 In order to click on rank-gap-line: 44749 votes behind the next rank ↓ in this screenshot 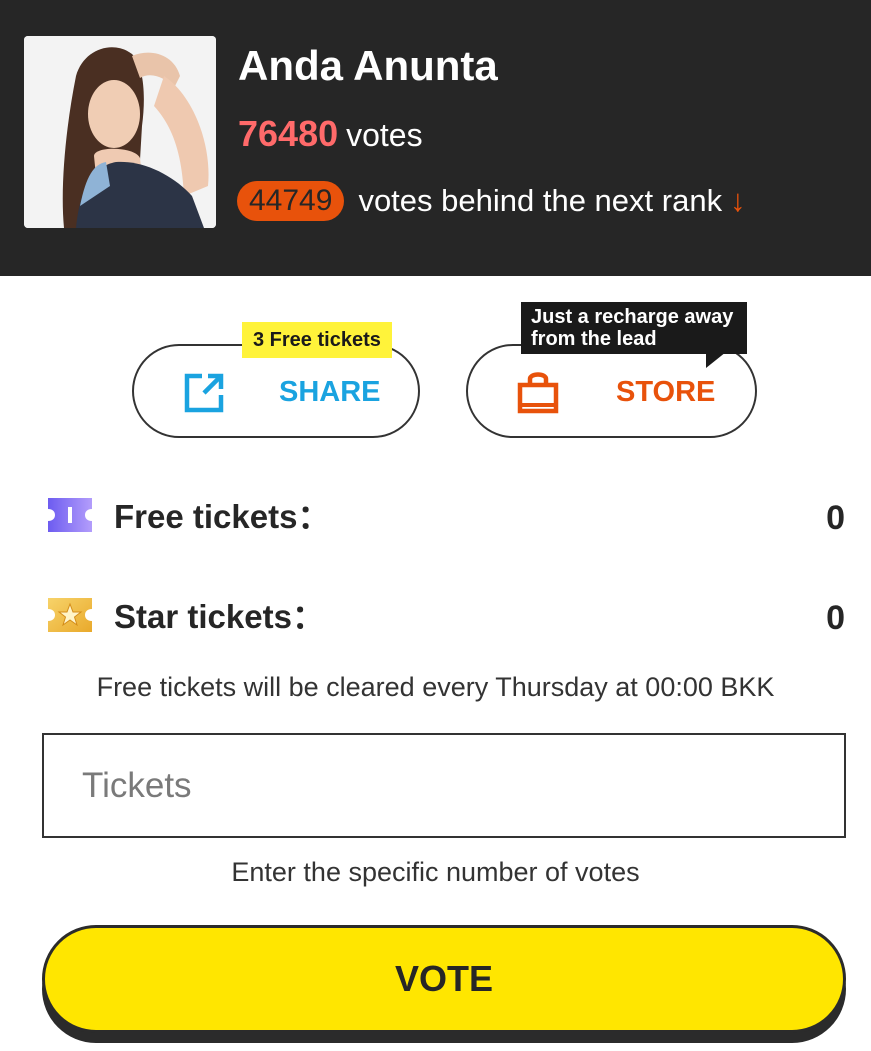, I will do `click(491, 201)`.